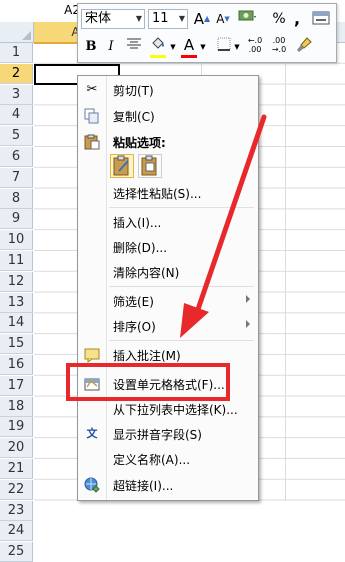 This screenshot has height=562, width=345. What do you see at coordinates (168, 301) in the screenshot?
I see `menu-item-filter: 筛选(E)` at bounding box center [168, 301].